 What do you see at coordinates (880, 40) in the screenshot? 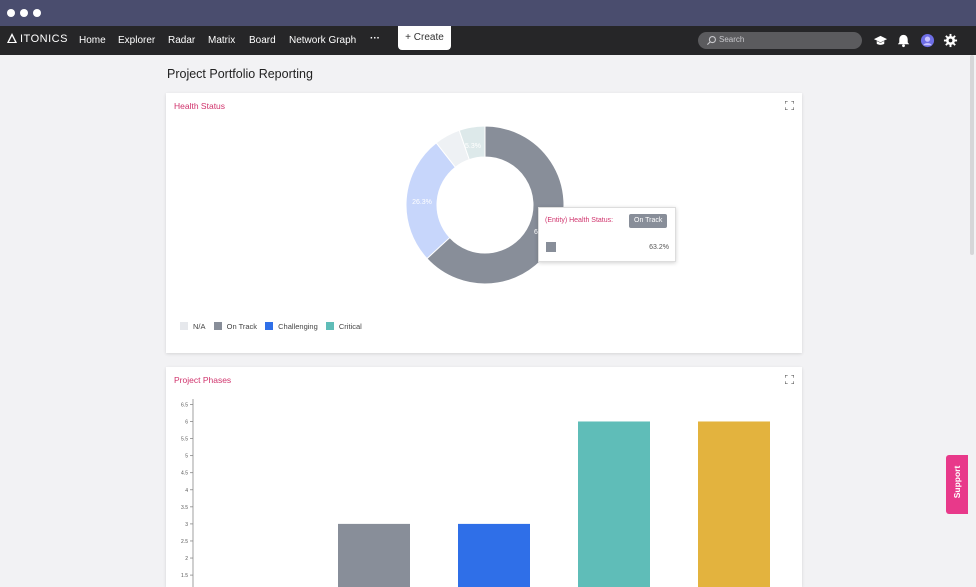
I see `academy-cap-icon` at bounding box center [880, 40].